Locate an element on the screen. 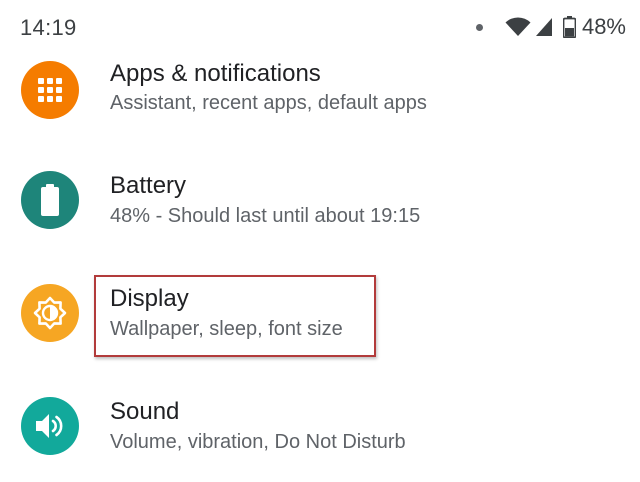 This screenshot has height=482, width=640. brightness-icon is located at coordinates (50, 313).